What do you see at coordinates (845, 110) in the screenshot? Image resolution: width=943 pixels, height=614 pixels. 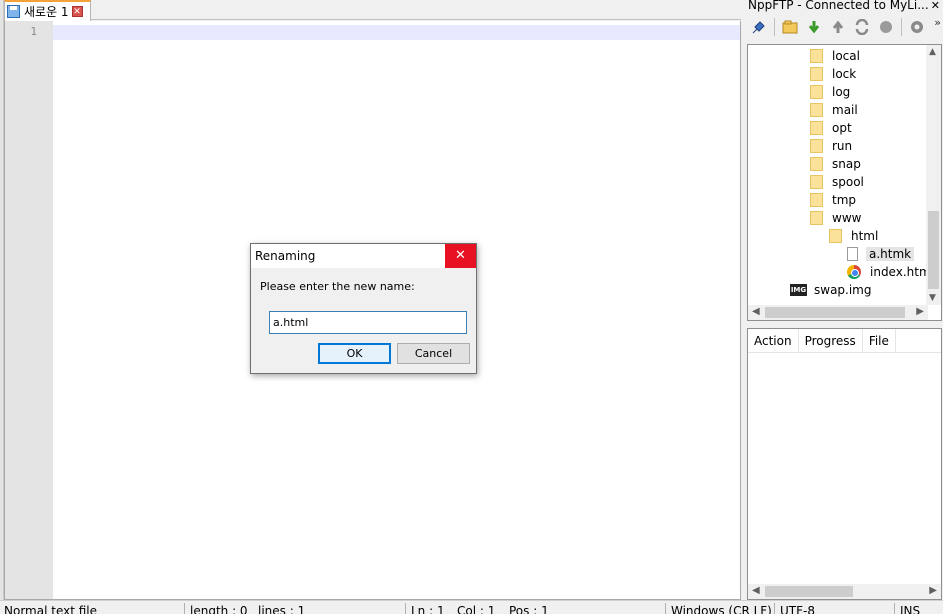 I see `tree-item-label: mail` at bounding box center [845, 110].